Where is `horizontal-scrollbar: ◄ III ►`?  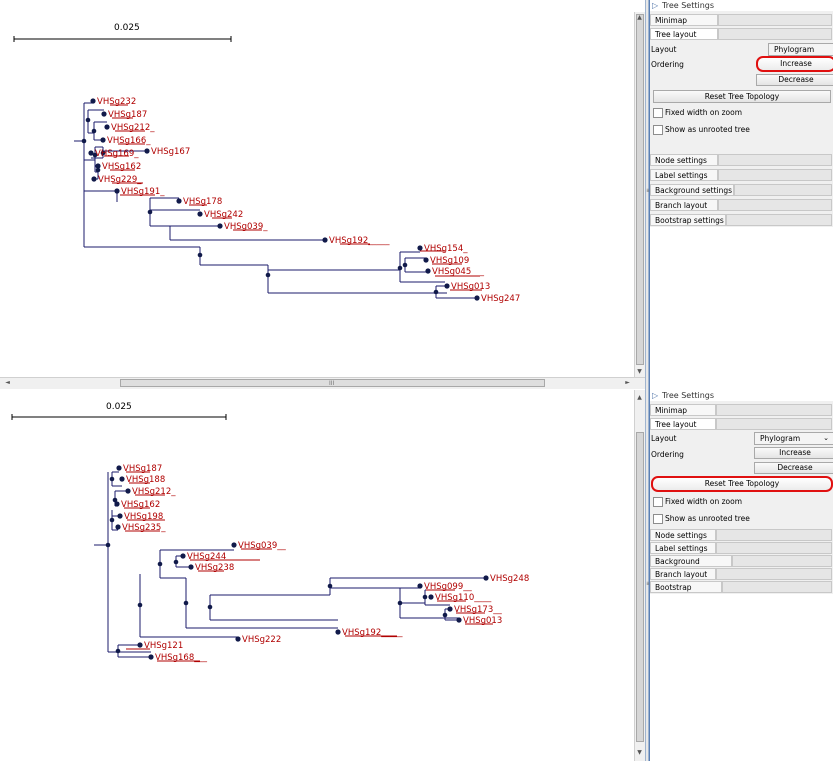 horizontal-scrollbar: ◄ III ► is located at coordinates (322, 383).